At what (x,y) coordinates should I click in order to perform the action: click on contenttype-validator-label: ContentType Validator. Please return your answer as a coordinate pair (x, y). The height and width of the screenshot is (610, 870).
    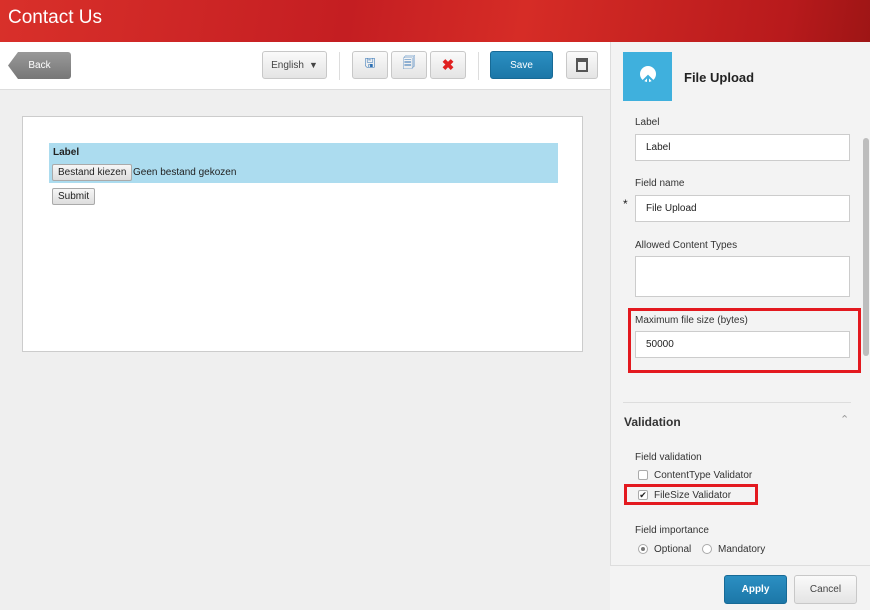
    Looking at the image, I should click on (703, 475).